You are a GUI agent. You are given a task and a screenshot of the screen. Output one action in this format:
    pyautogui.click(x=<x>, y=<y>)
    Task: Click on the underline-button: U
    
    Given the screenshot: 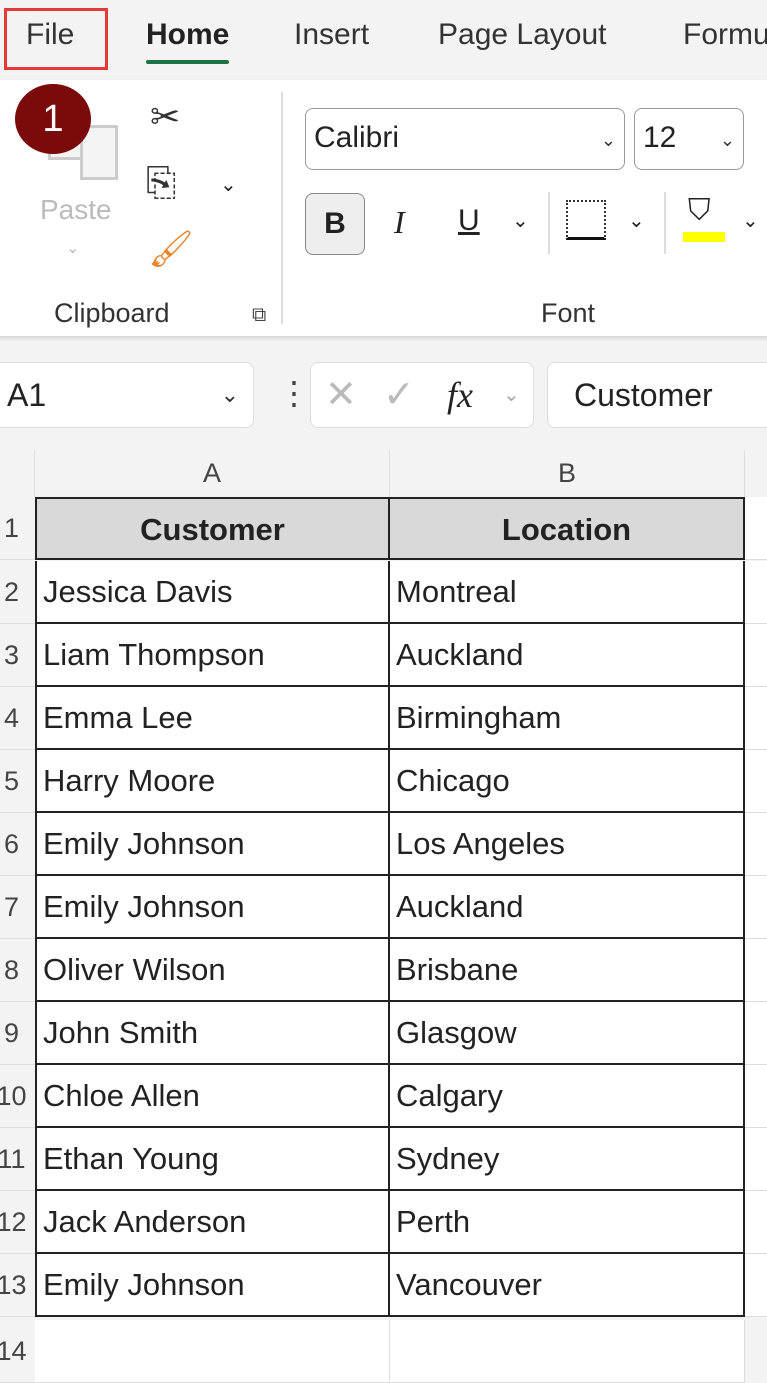 What is the action you would take?
    pyautogui.click(x=469, y=221)
    